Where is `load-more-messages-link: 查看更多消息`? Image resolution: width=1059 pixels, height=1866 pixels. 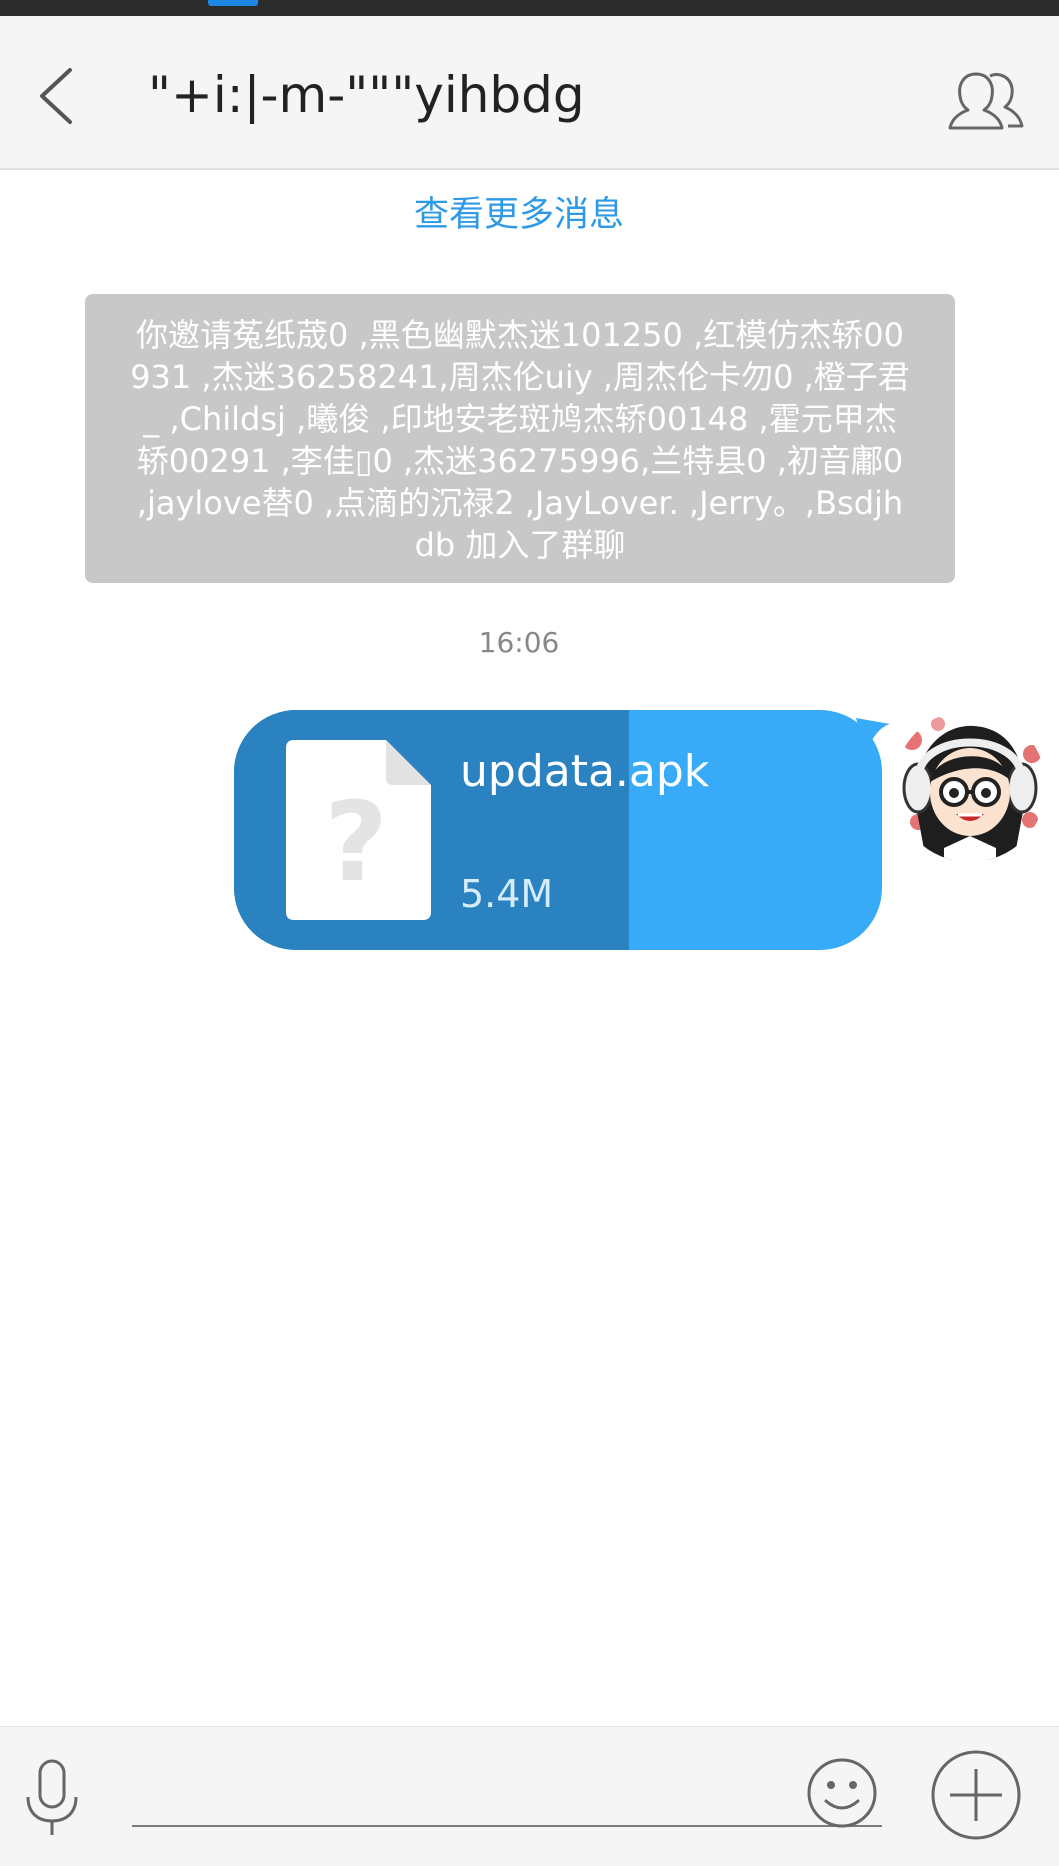 load-more-messages-link: 查看更多消息 is located at coordinates (519, 211).